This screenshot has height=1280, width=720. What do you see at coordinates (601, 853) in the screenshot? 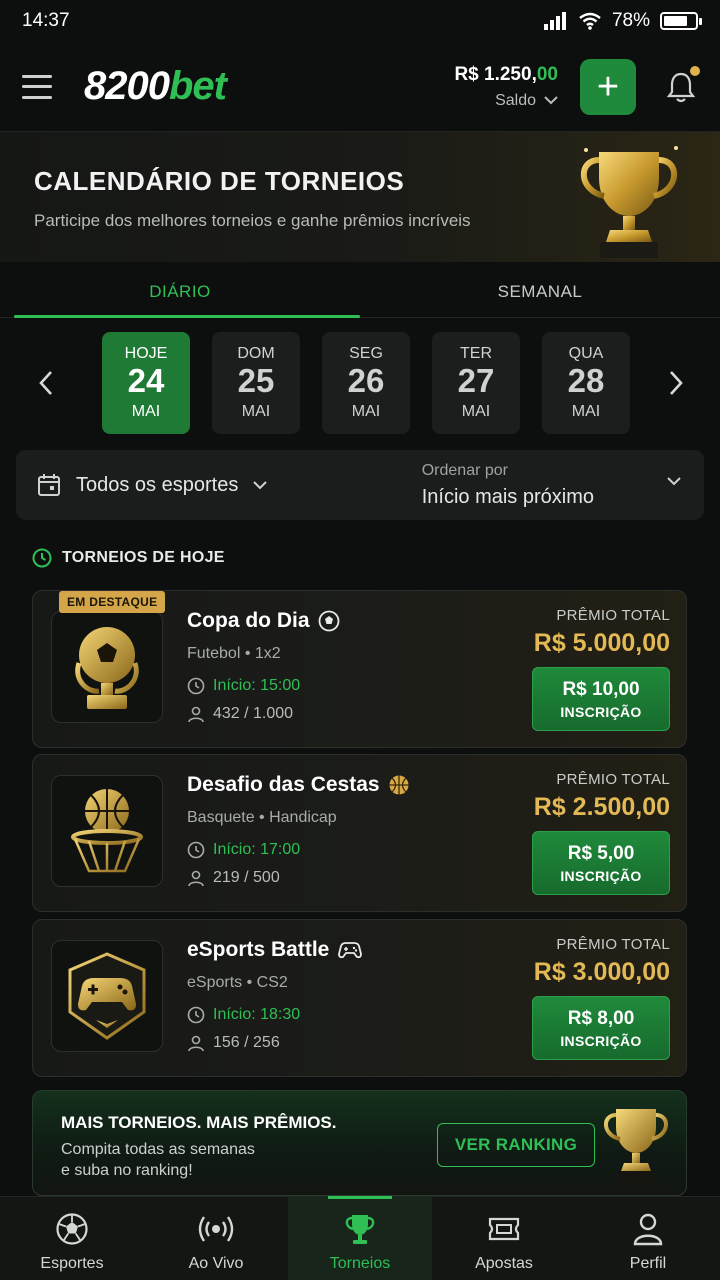
I see `entry-fee: R$ 5,00` at bounding box center [601, 853].